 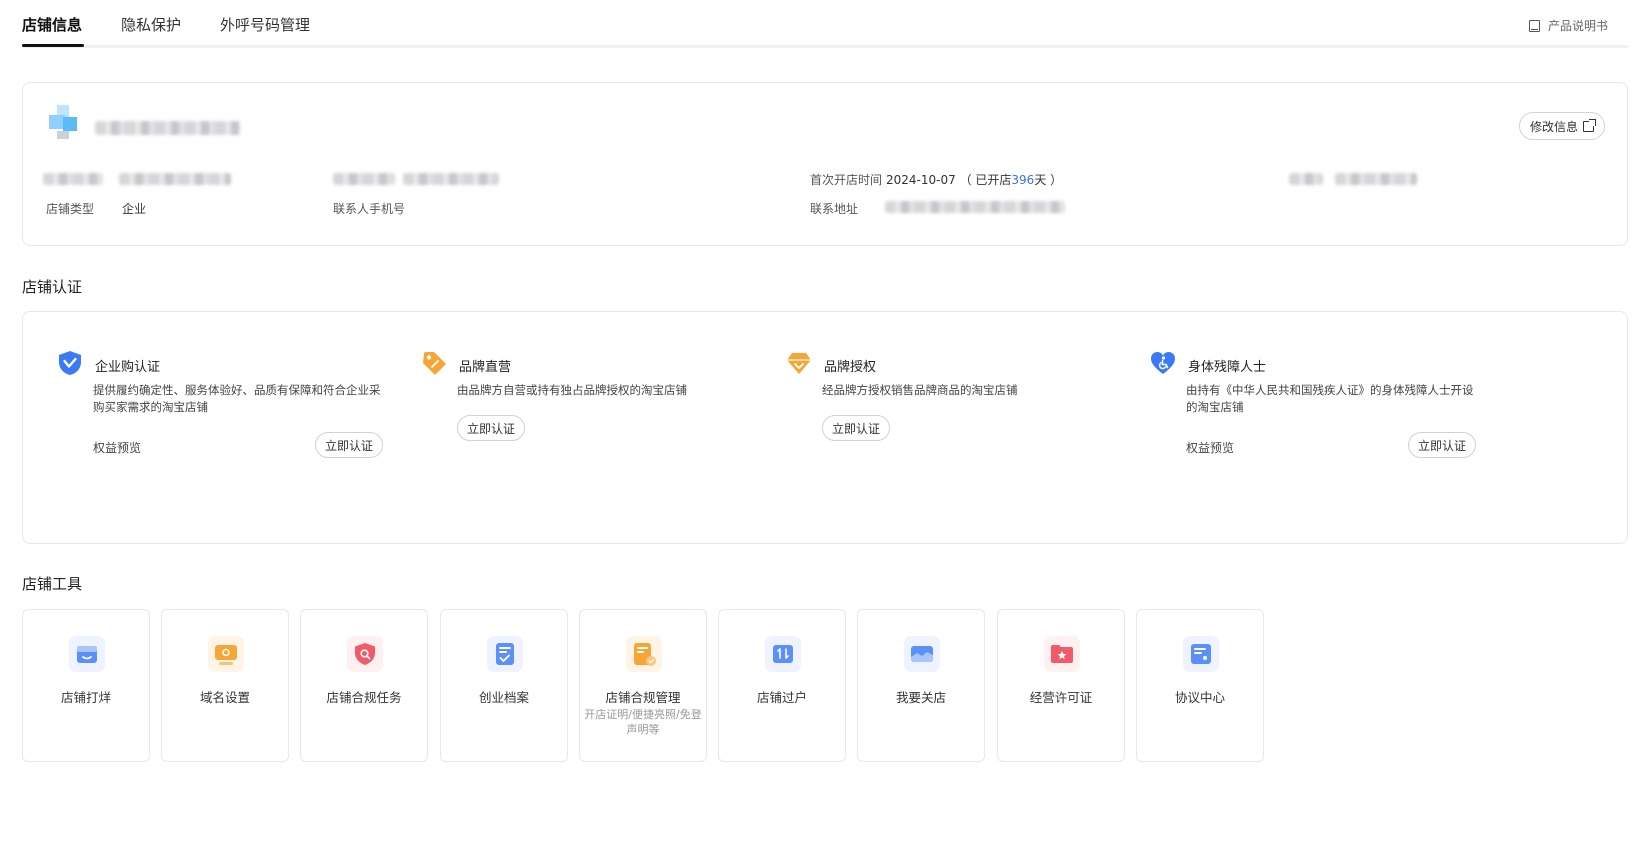 What do you see at coordinates (783, 654) in the screenshot?
I see `transfer-icon` at bounding box center [783, 654].